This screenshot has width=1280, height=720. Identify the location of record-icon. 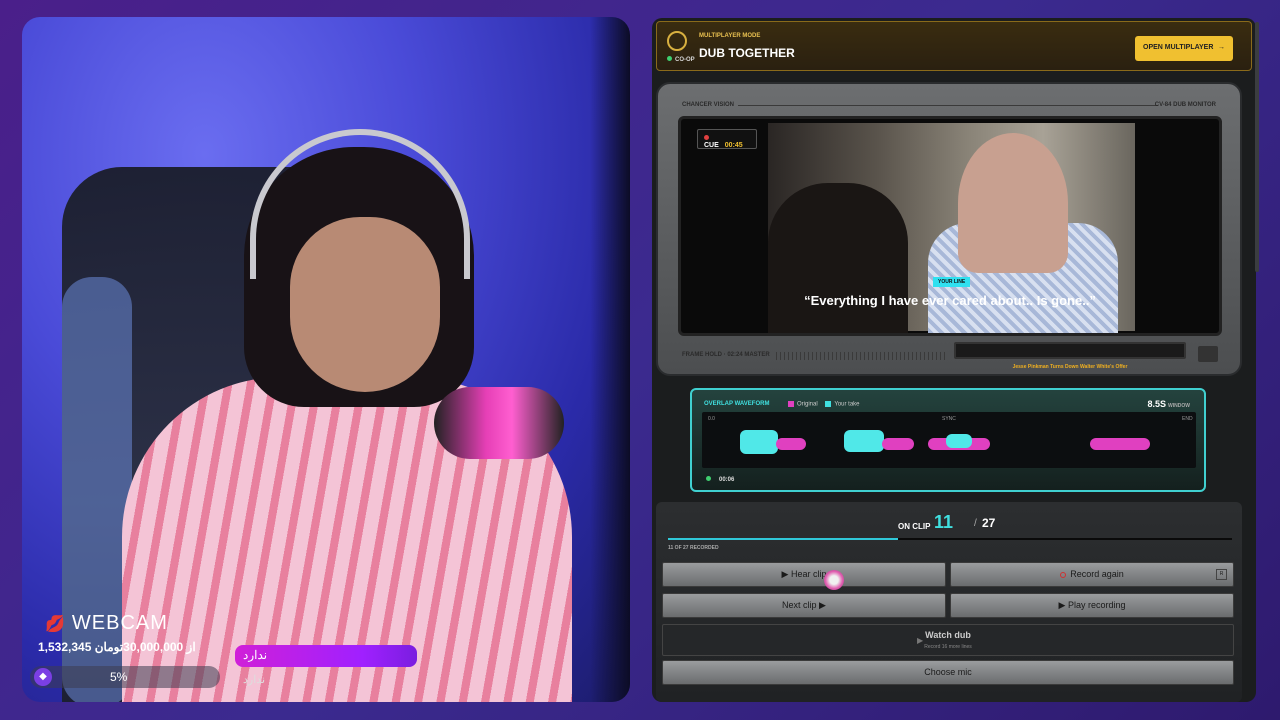
(1063, 574).